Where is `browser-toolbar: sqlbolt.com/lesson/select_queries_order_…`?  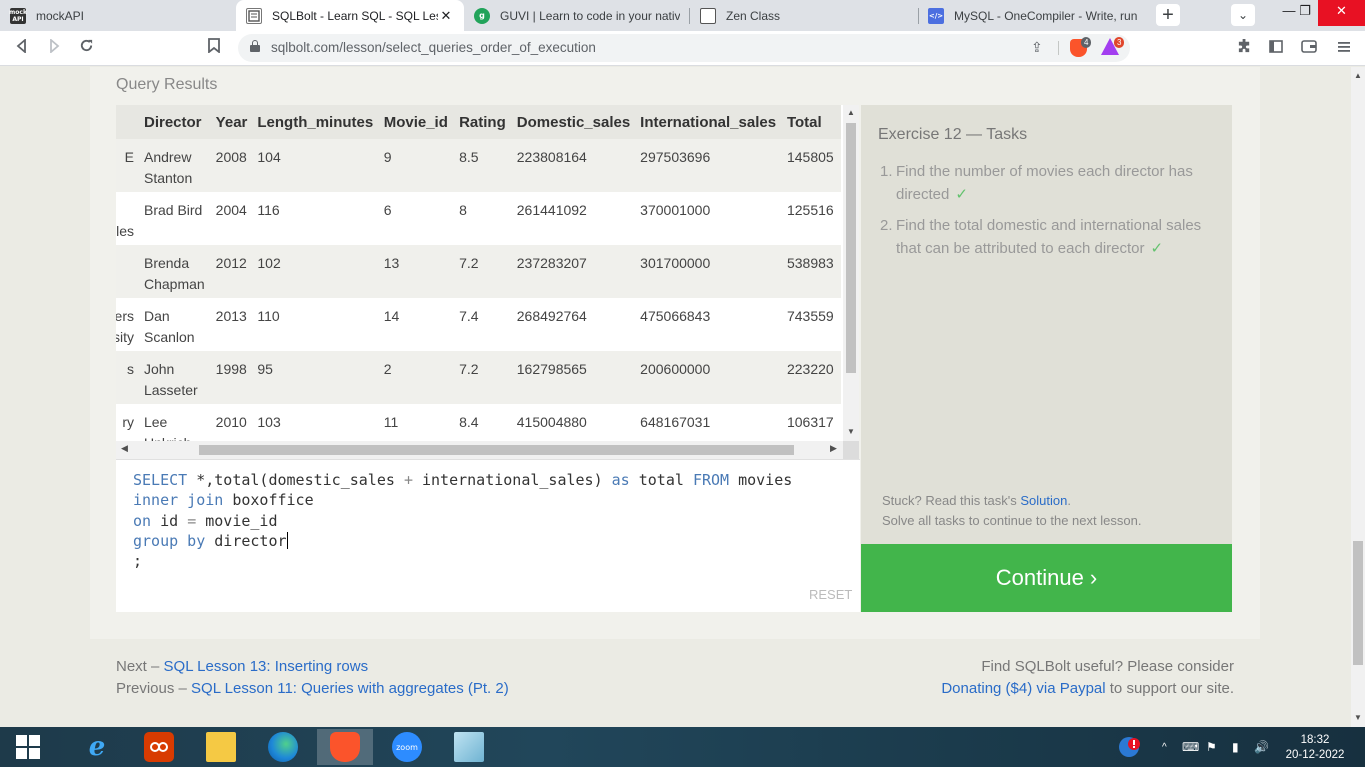
browser-toolbar: sqlbolt.com/lesson/select_queries_order_… is located at coordinates (682, 48).